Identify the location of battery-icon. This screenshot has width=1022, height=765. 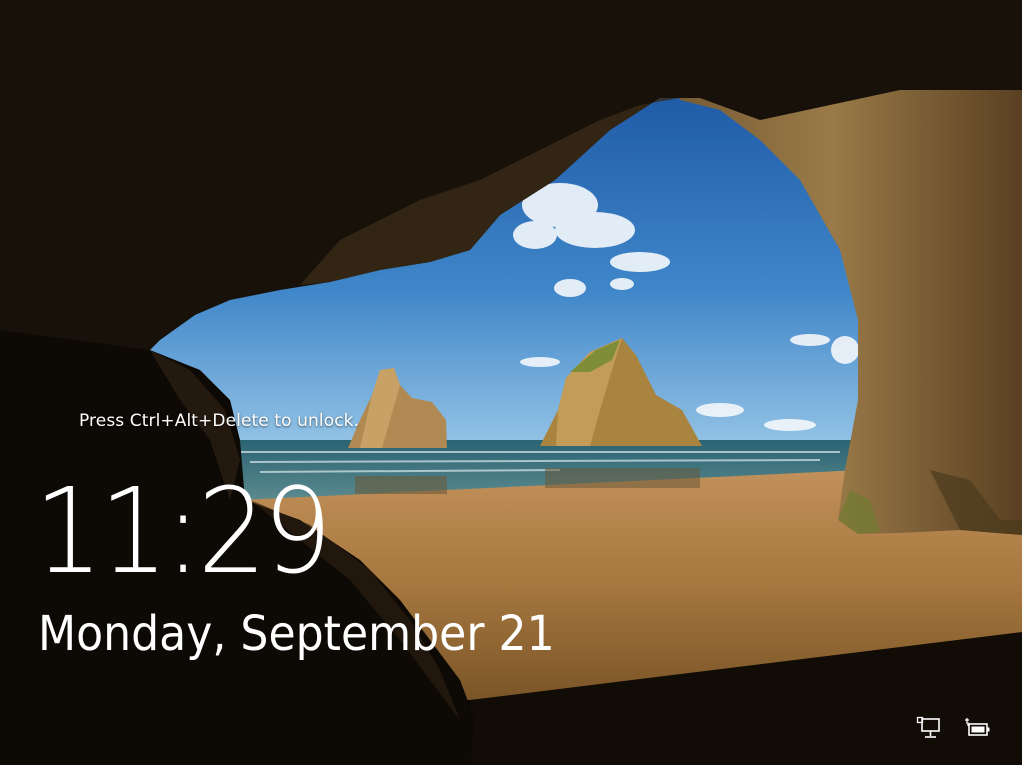
(977, 729).